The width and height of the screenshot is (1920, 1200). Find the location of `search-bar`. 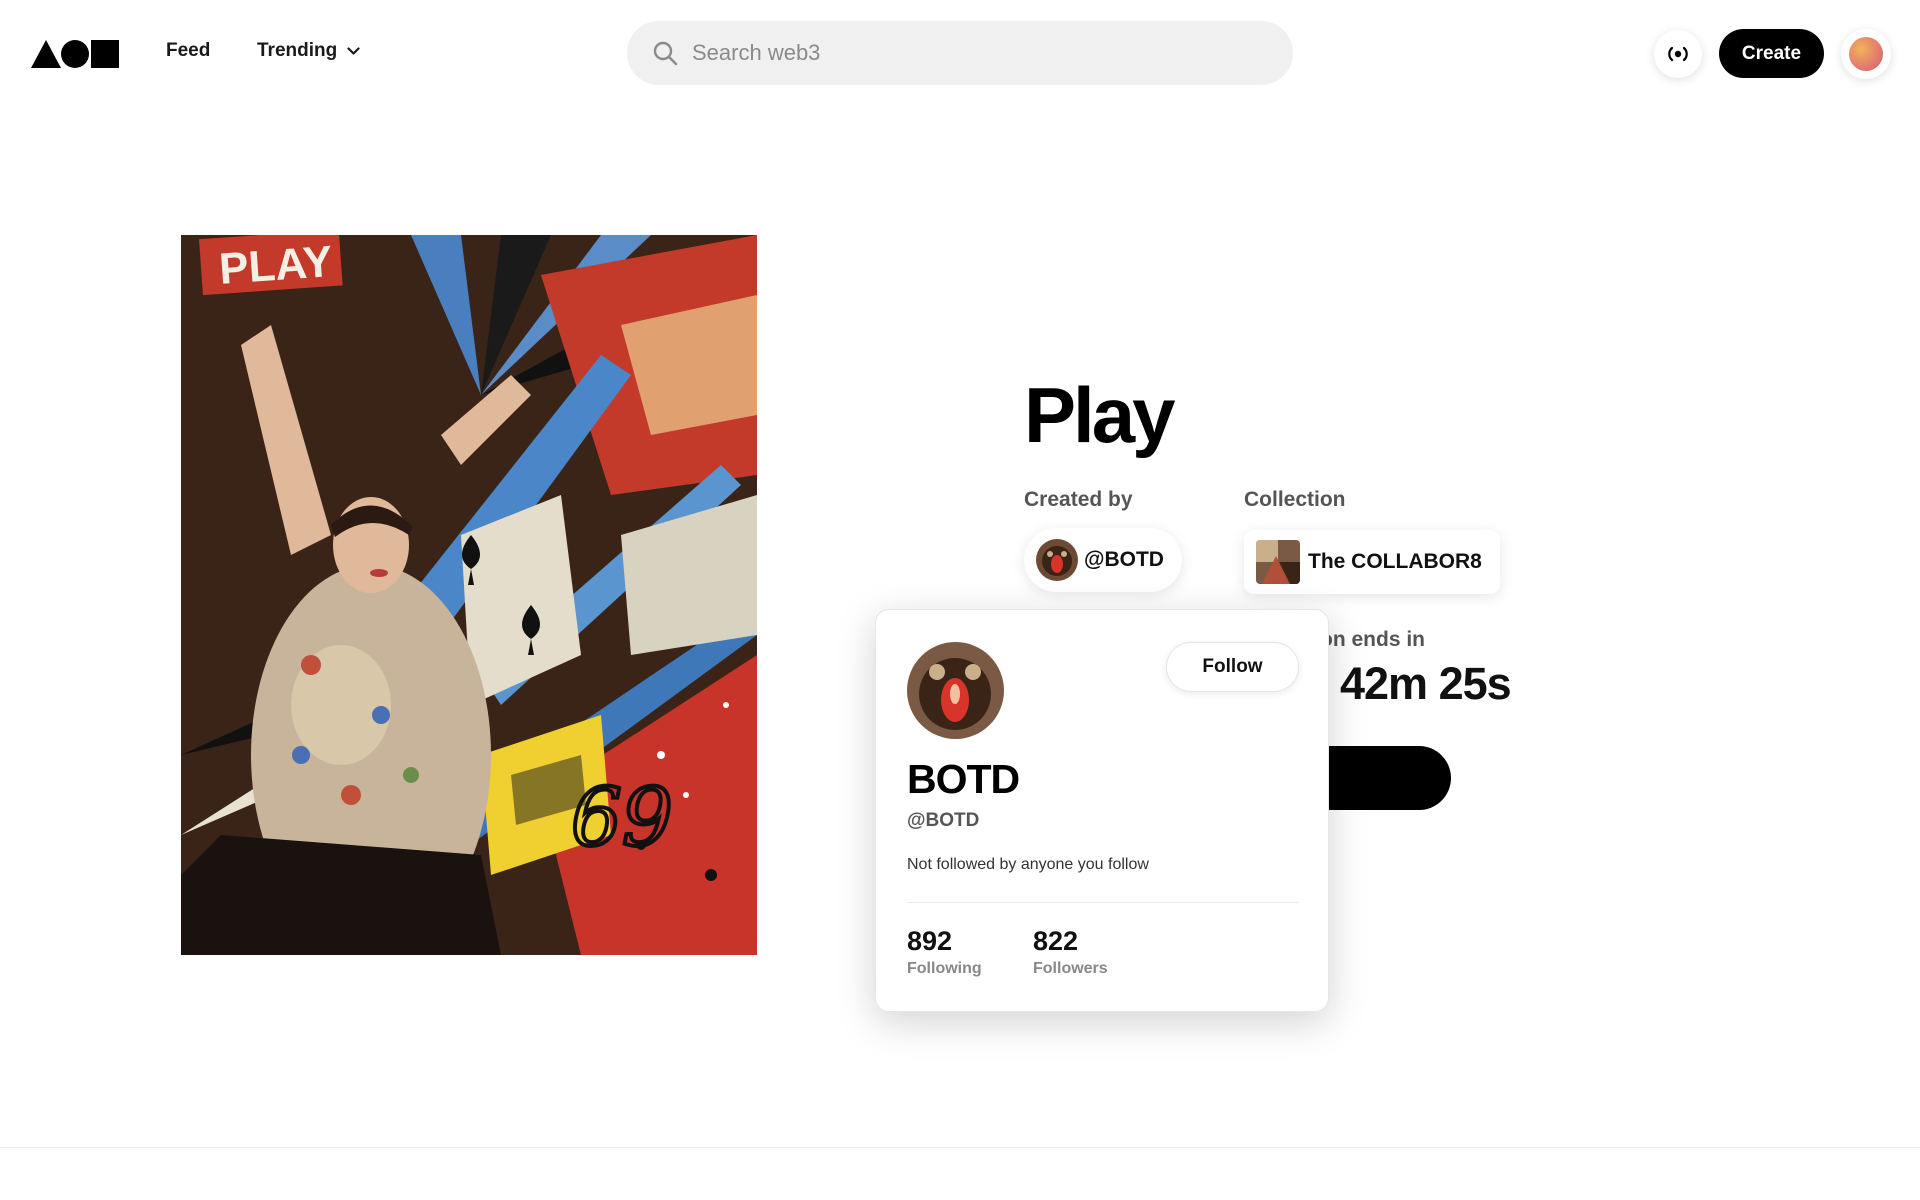

search-bar is located at coordinates (960, 53).